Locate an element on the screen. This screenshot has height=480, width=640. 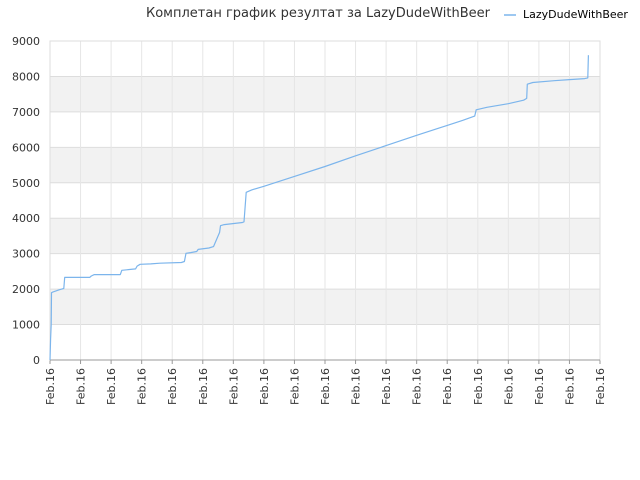
y-tick-label: 1000 is located at coordinates (26, 325).